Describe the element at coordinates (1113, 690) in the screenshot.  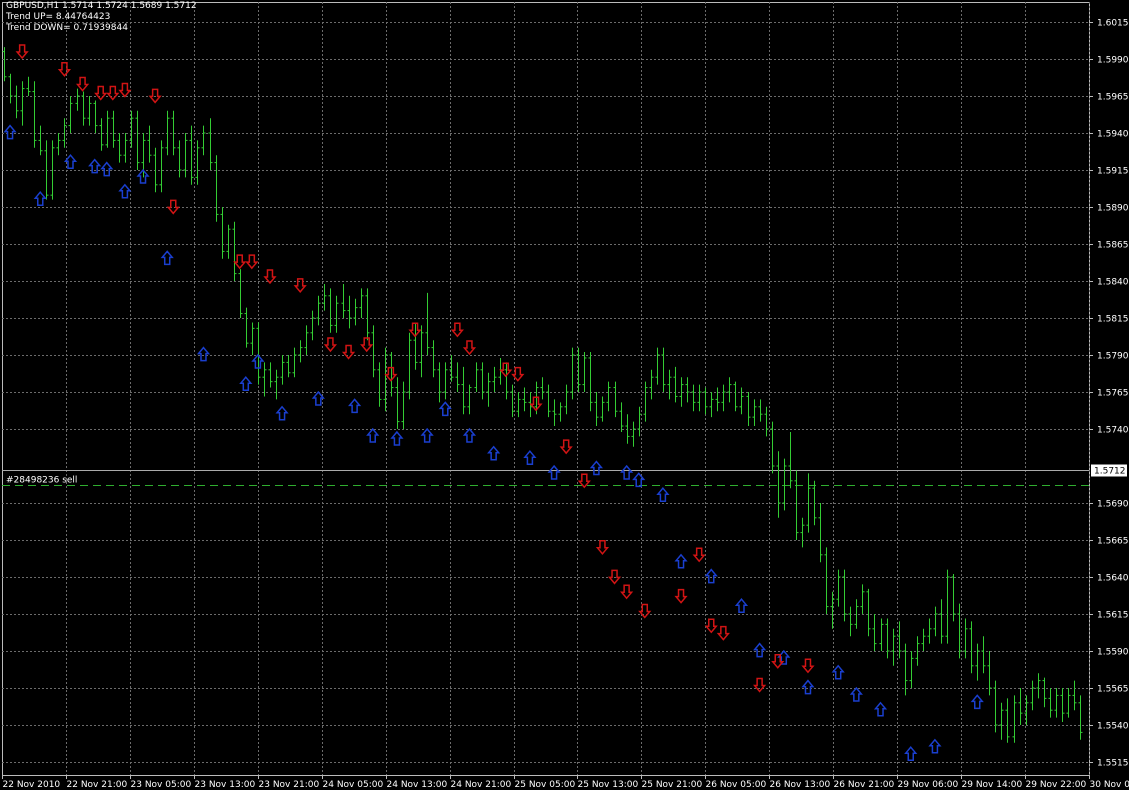
I see `price-tick-label: 1.5565` at that location.